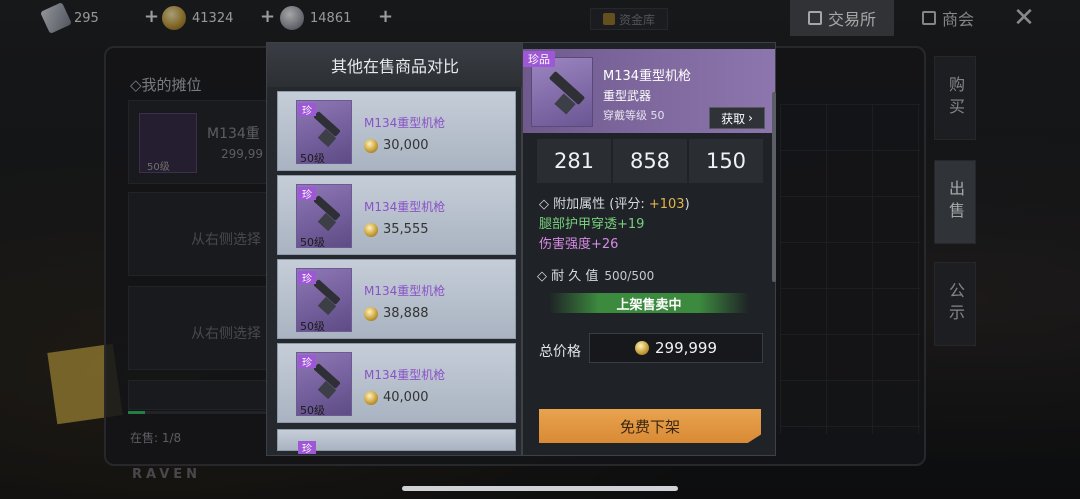  I want to click on total-price-value: 299,999, so click(686, 348).